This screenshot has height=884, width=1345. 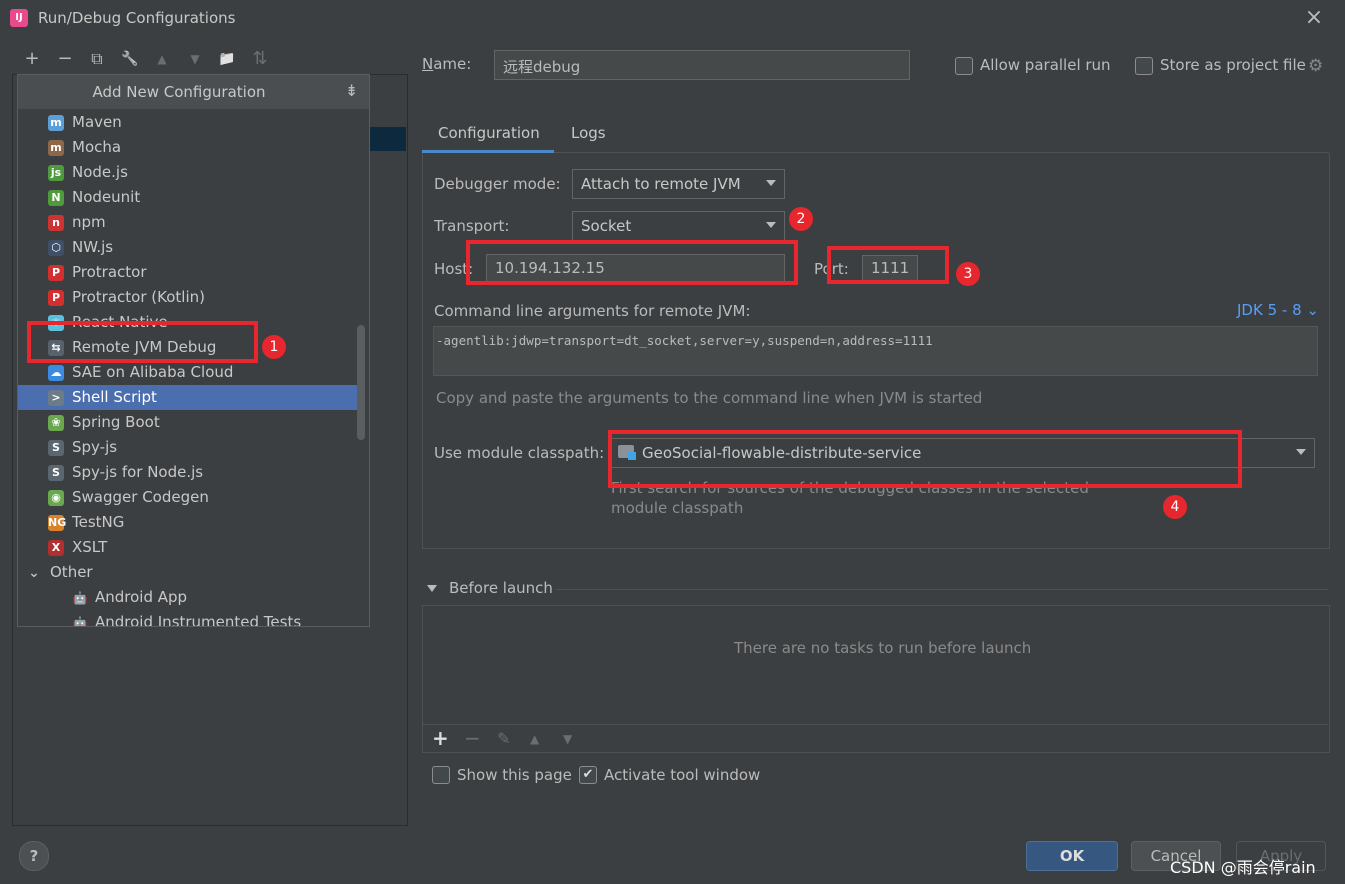 What do you see at coordinates (137, 18) in the screenshot?
I see `window-title: Run/Debug Configurations` at bounding box center [137, 18].